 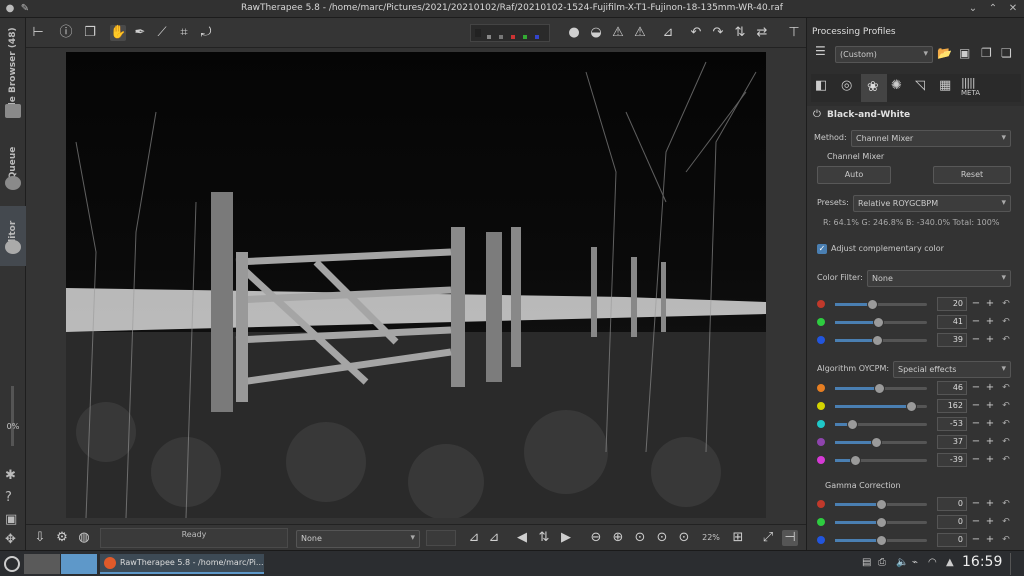 I want to click on flip-vertical-icon: ⇅, so click(x=740, y=33).